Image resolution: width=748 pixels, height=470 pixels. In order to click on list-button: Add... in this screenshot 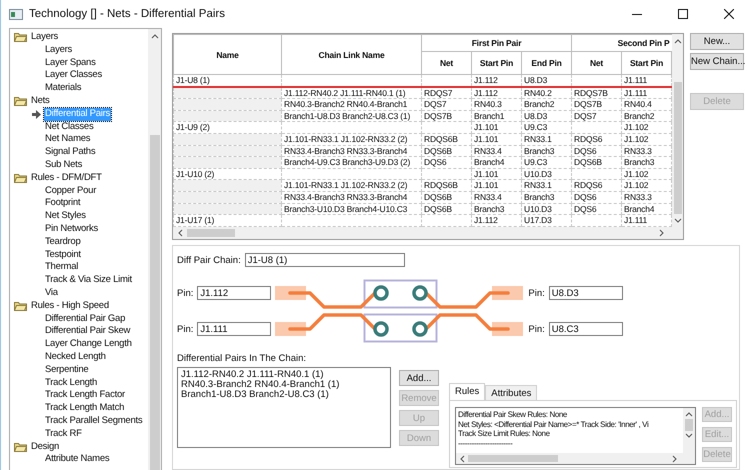, I will do `click(419, 378)`.